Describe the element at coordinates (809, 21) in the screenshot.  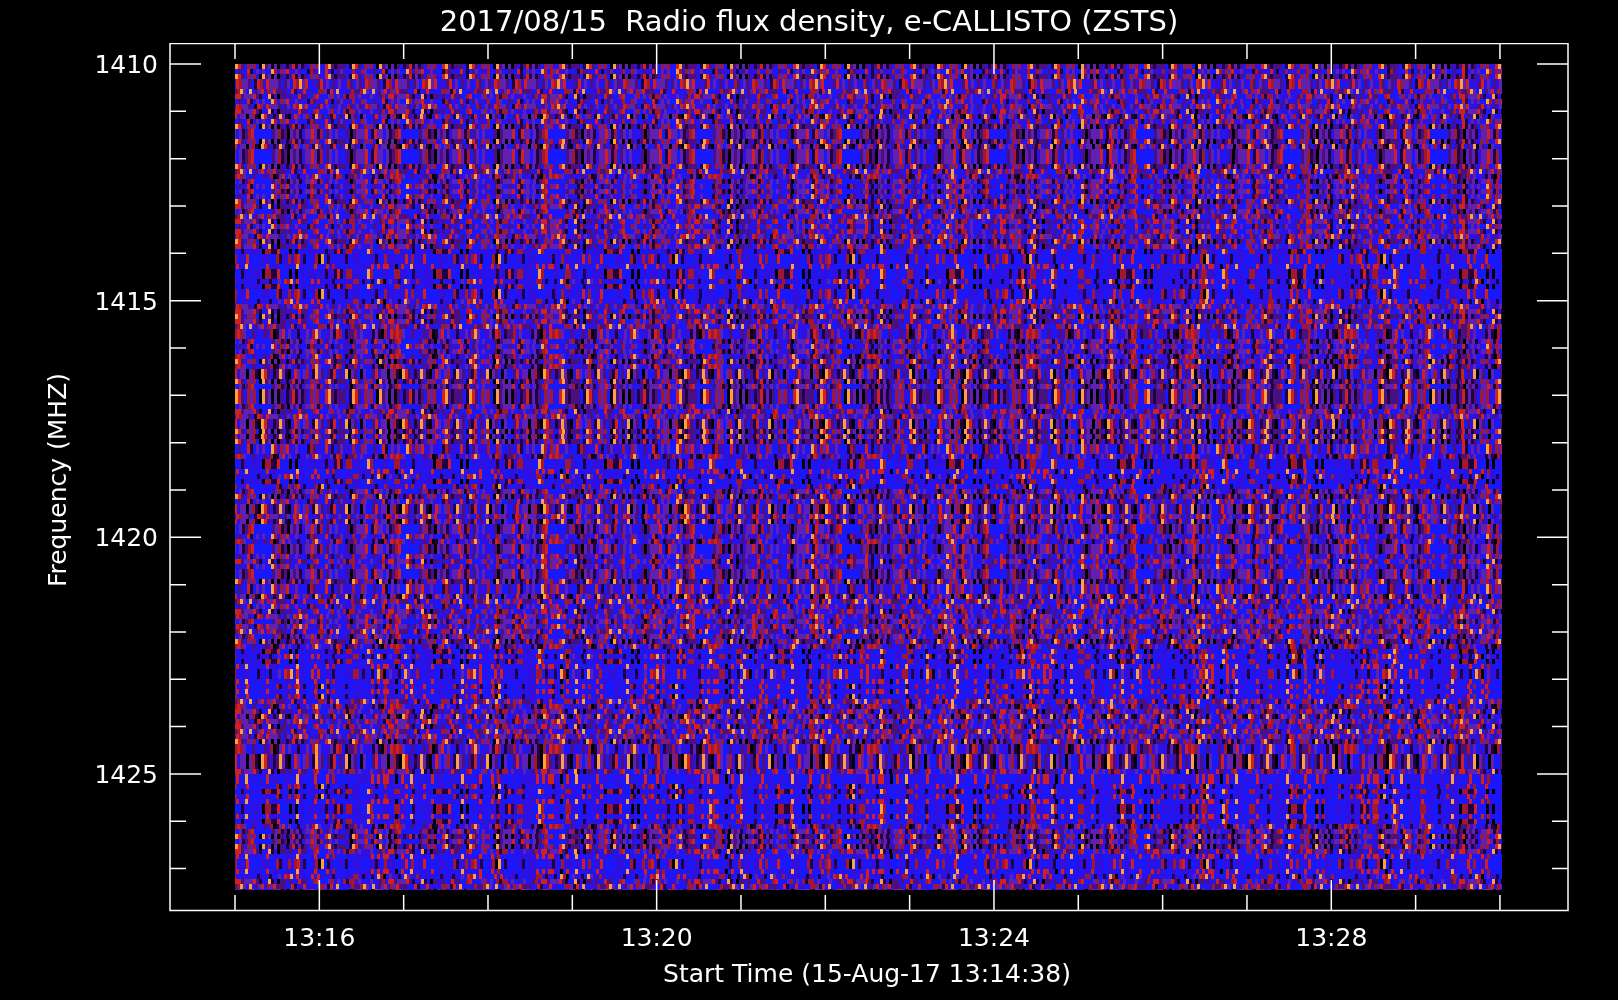
I see `chart-title: 2017/08/15 Radio flux density, e-CALLISTO (ZSTS)` at that location.